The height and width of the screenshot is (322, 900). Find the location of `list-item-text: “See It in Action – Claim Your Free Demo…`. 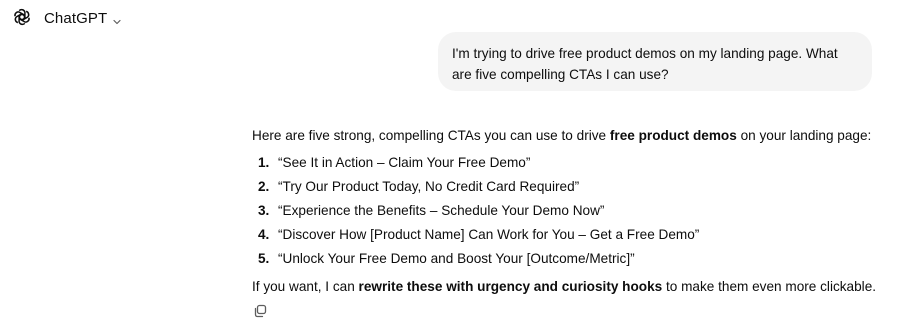

list-item-text: “See It in Action – Claim Your Free Demo… is located at coordinates (404, 162).